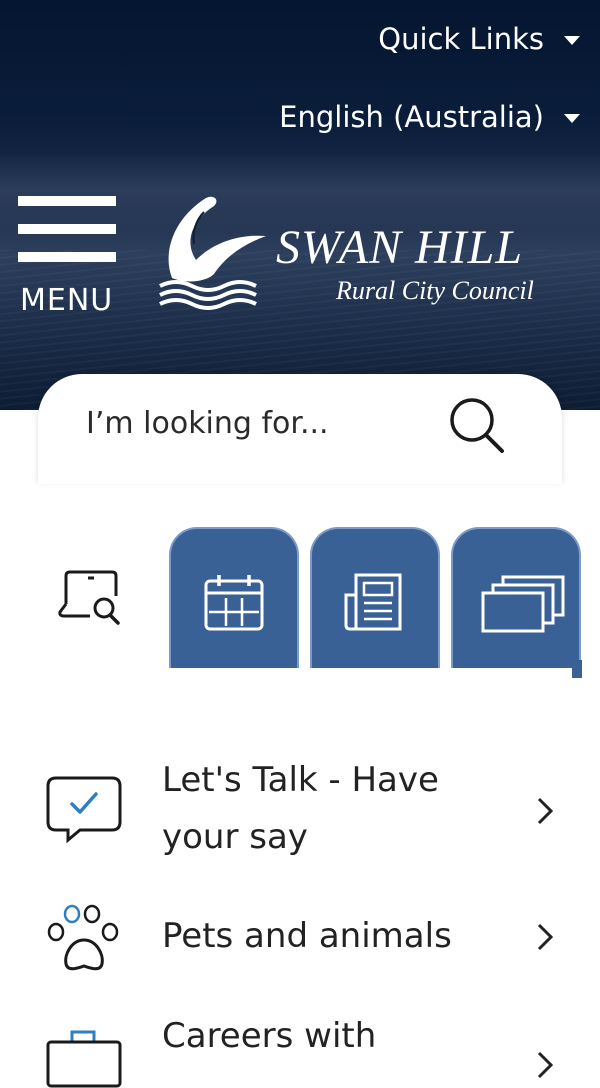 The image size is (600, 1088). What do you see at coordinates (435, 290) in the screenshot?
I see `logo-subtitle: Rural City Council` at bounding box center [435, 290].